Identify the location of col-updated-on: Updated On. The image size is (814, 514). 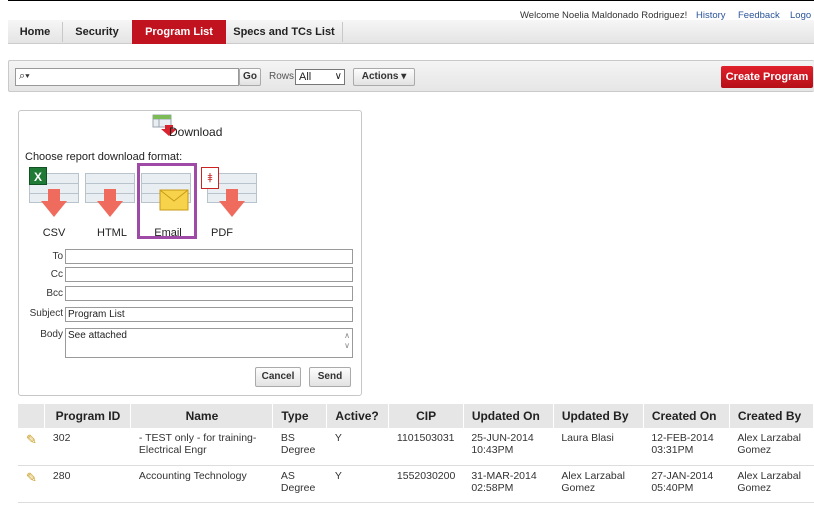
(508, 416).